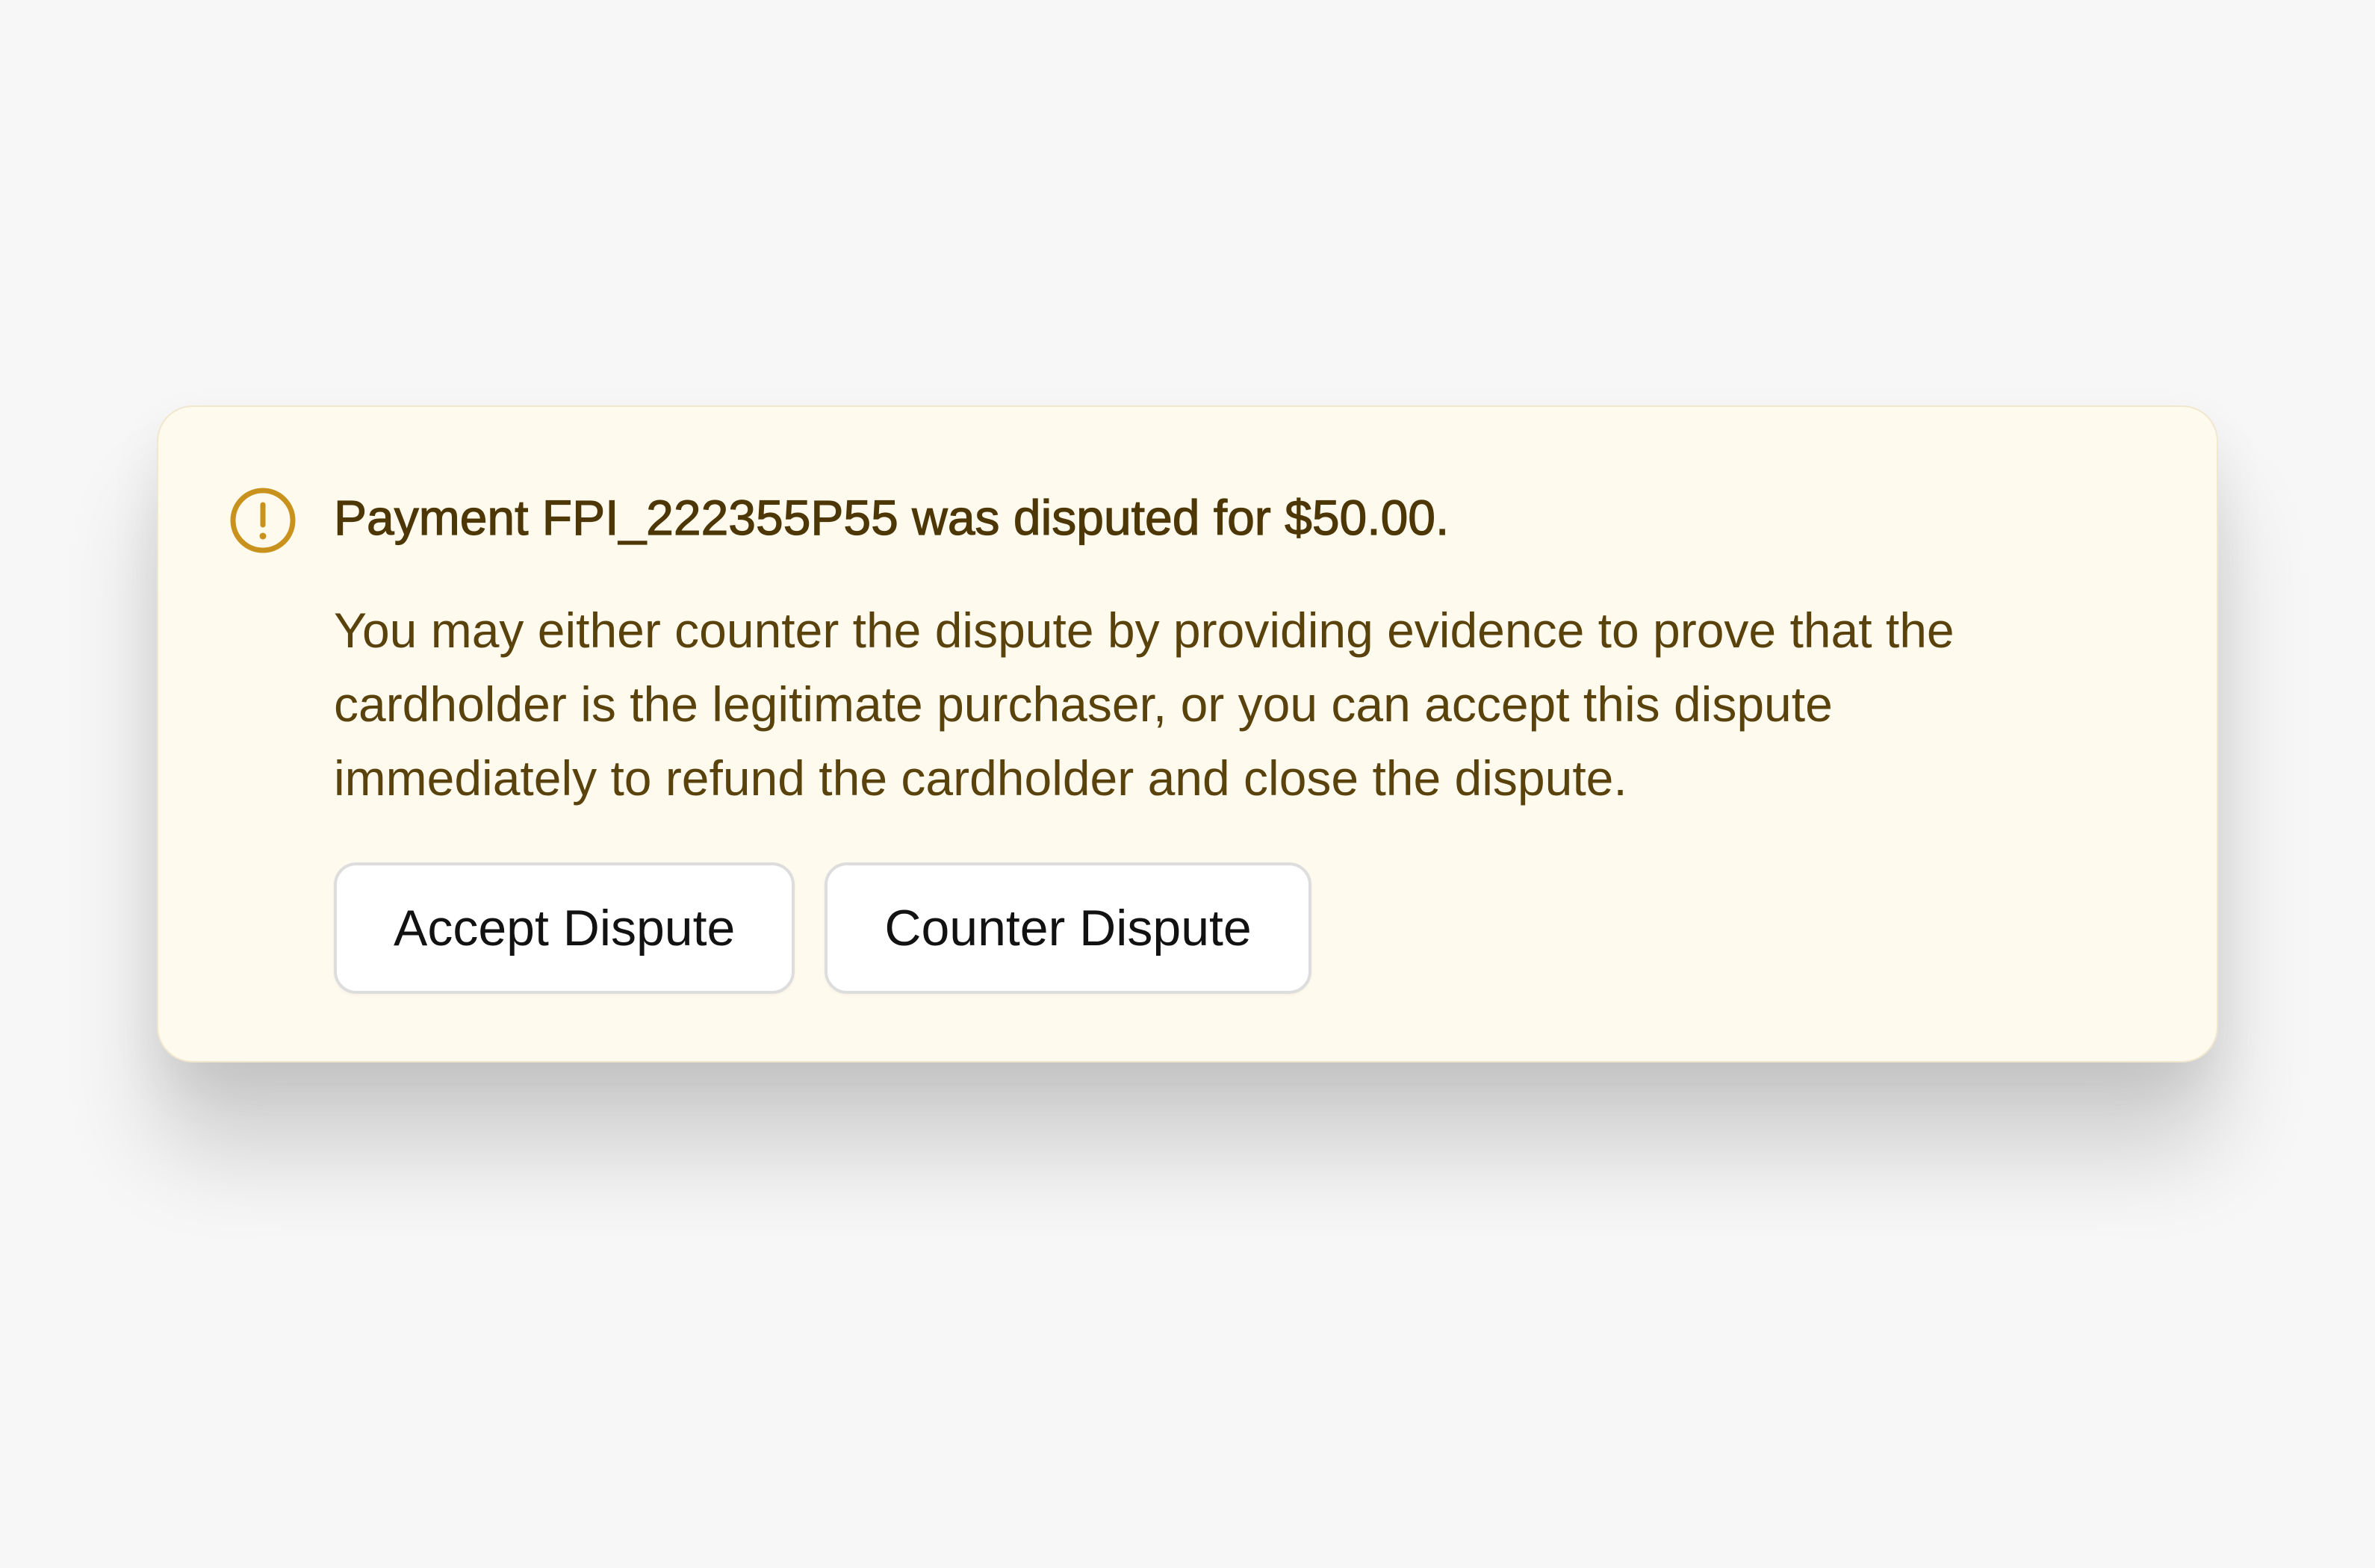  What do you see at coordinates (1068, 928) in the screenshot?
I see `counter-dispute-button: Counter Dispute` at bounding box center [1068, 928].